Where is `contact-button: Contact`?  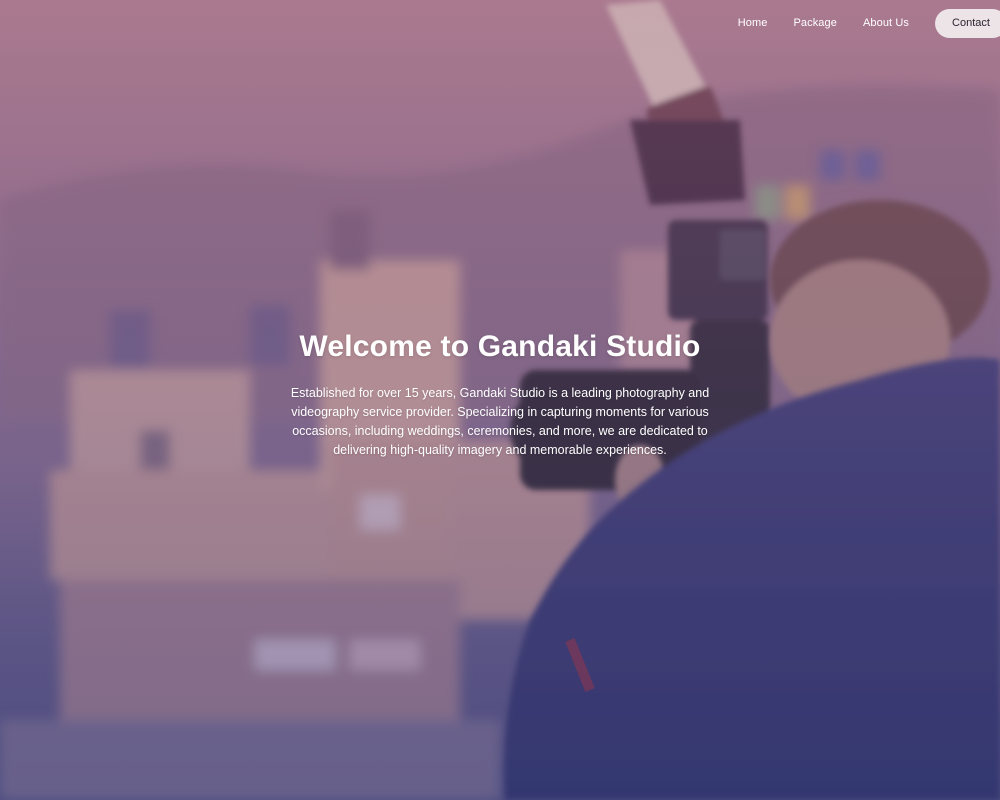 contact-button: Contact is located at coordinates (967, 23).